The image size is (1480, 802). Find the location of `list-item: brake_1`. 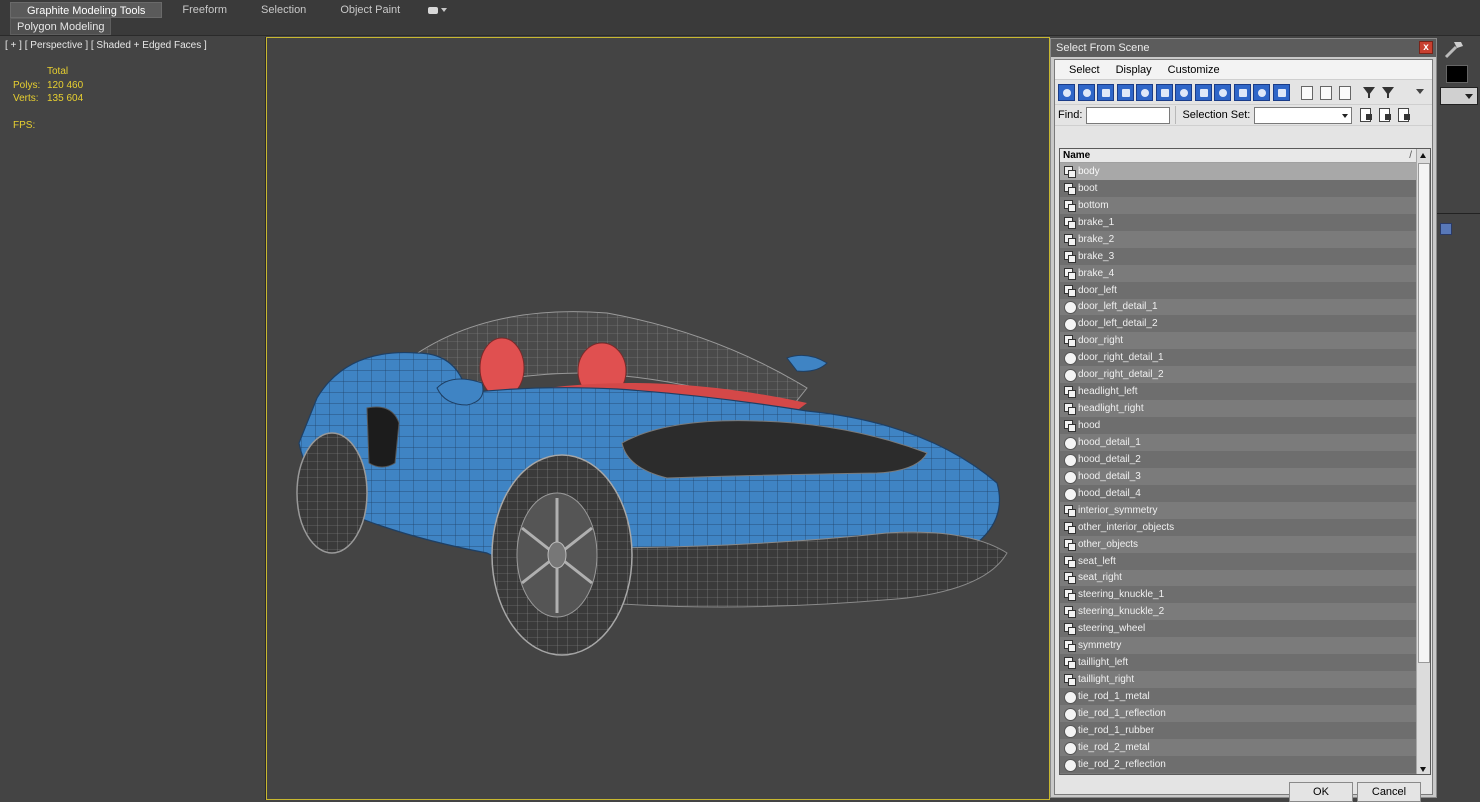

list-item: brake_1 is located at coordinates (1239, 222).